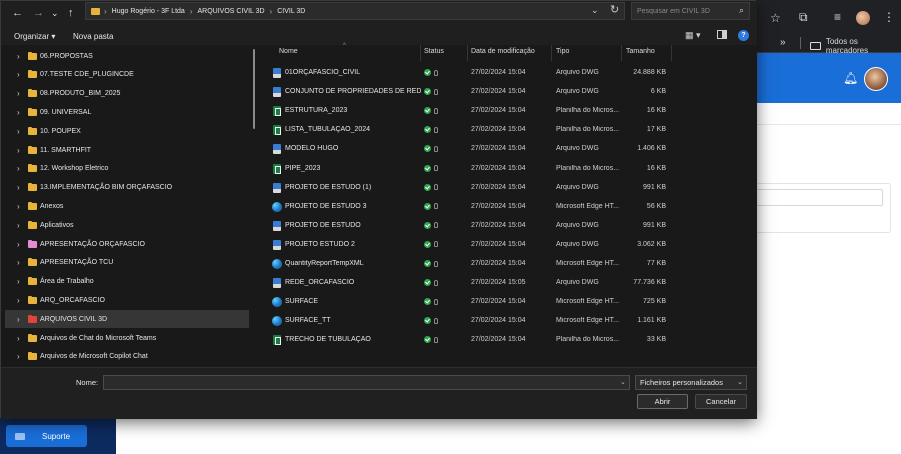  Describe the element at coordinates (17, 13) in the screenshot. I see `back-arrow-icon: ←` at that location.